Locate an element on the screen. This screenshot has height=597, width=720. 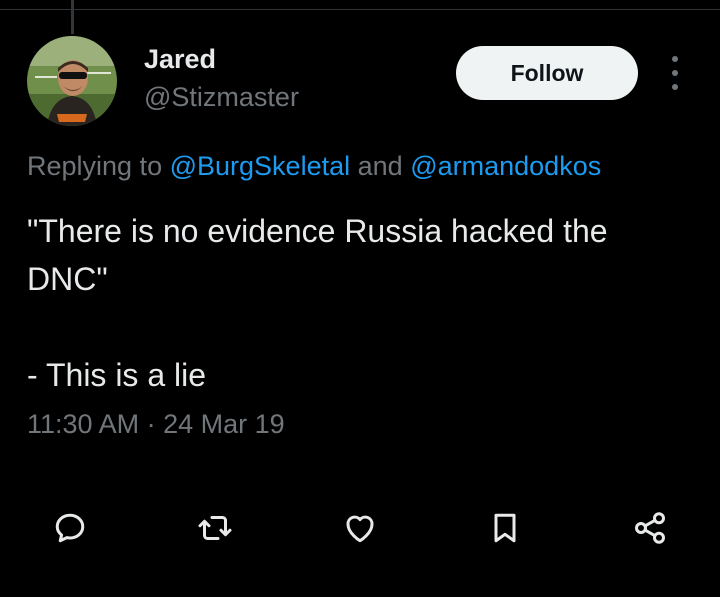
mention-link: @armandodkos is located at coordinates (505, 166).